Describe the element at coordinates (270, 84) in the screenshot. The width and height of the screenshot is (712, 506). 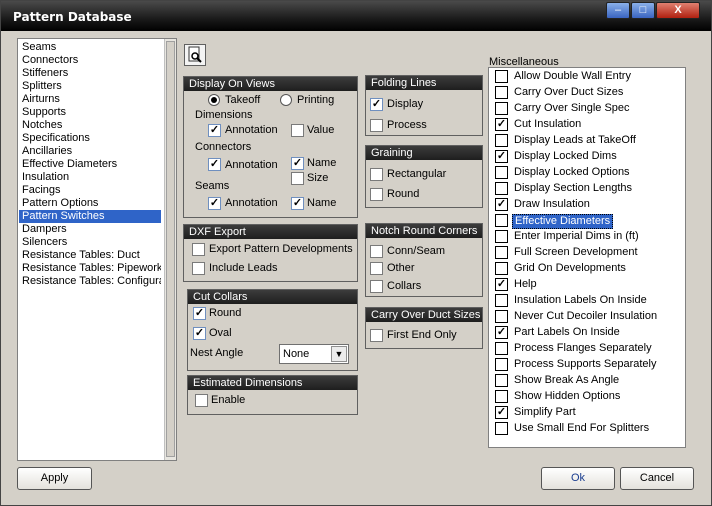
I see `display-on-views-title: Display On Views` at that location.